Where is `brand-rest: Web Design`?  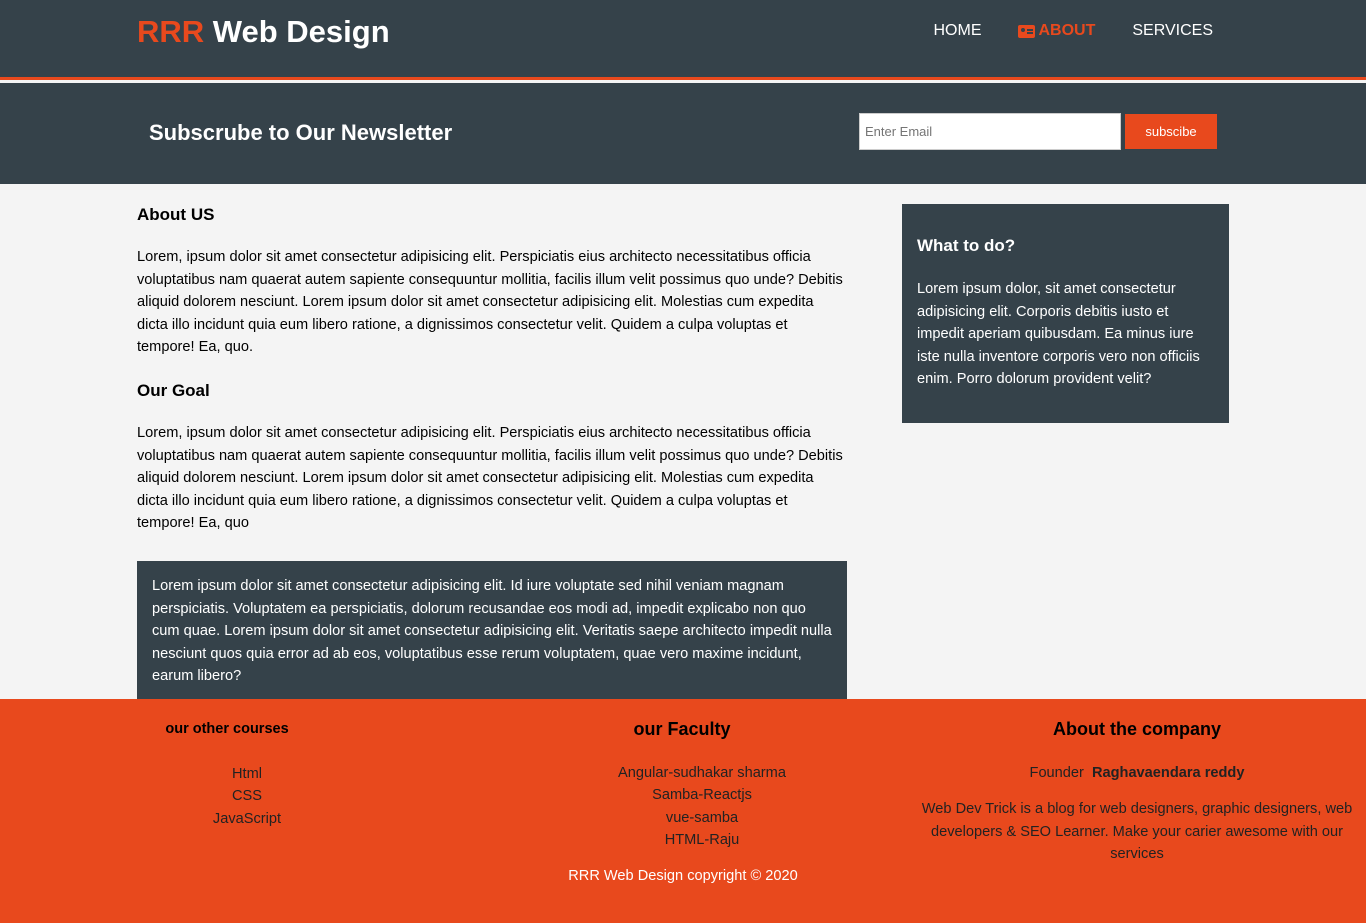
brand-rest: Web Design is located at coordinates (297, 31).